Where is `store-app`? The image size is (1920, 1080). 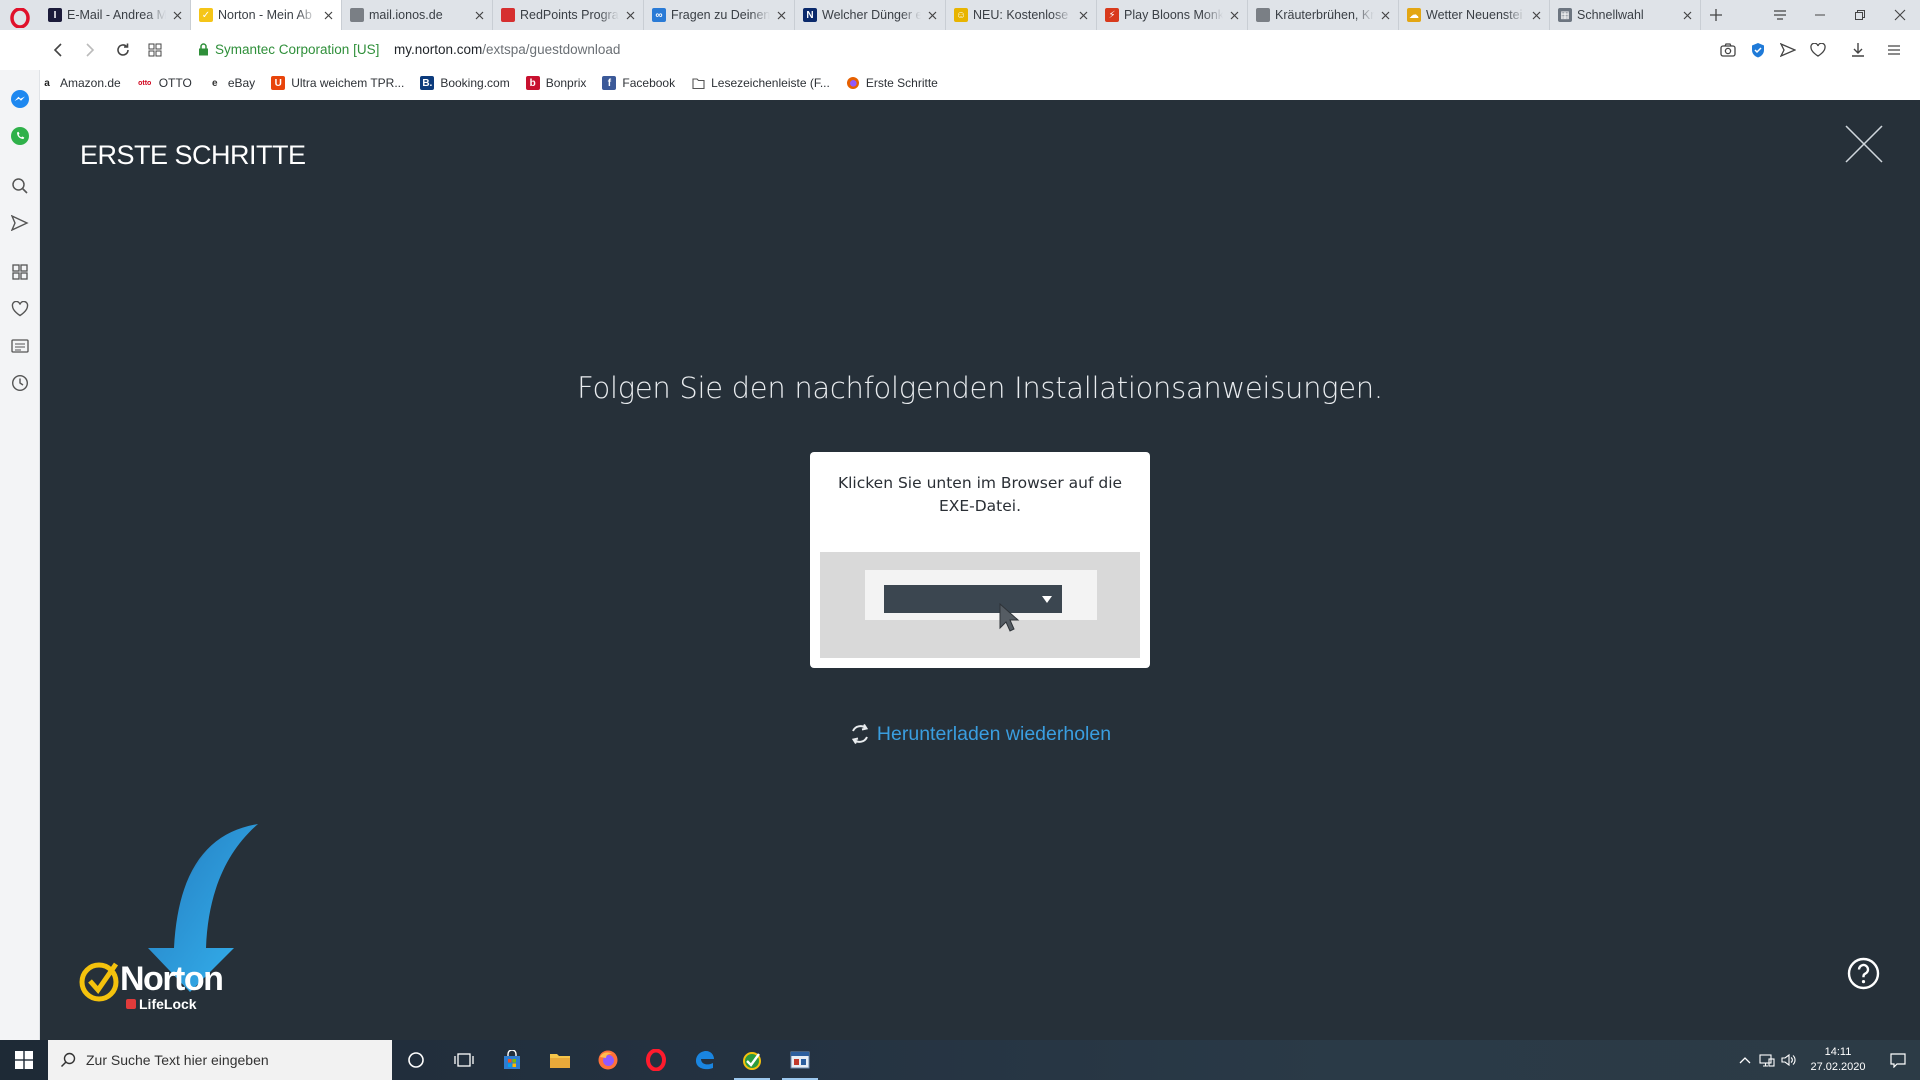
store-app is located at coordinates (512, 1060).